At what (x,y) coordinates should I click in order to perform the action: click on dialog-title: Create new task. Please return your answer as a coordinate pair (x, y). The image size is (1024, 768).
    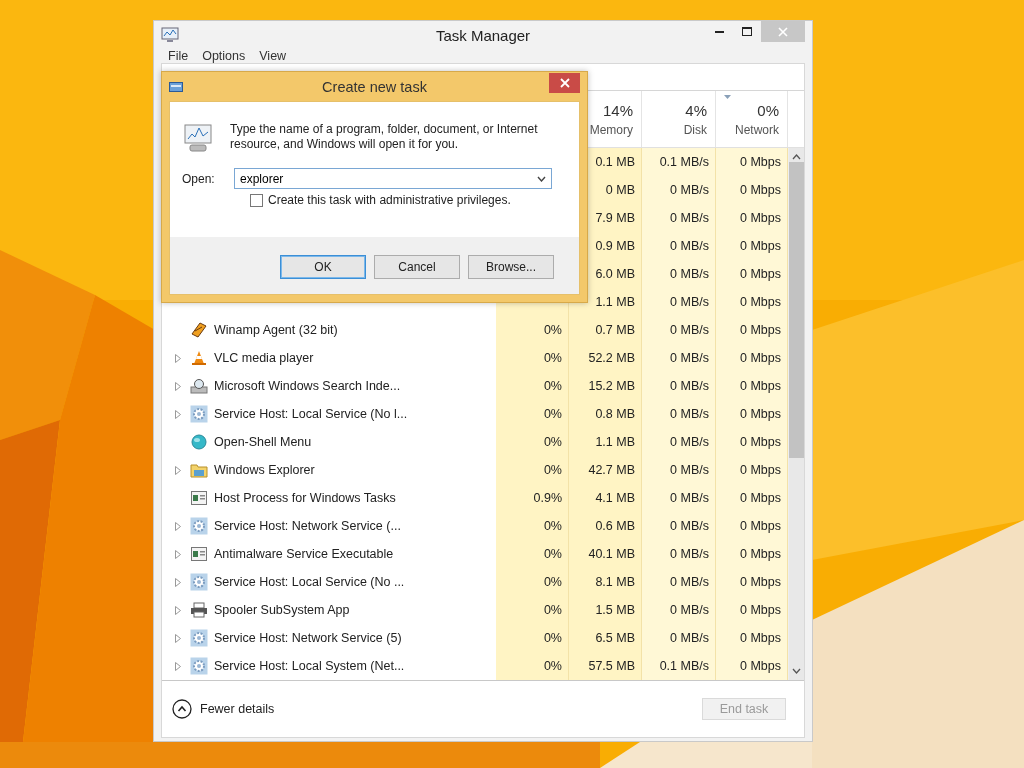
    Looking at the image, I should click on (374, 86).